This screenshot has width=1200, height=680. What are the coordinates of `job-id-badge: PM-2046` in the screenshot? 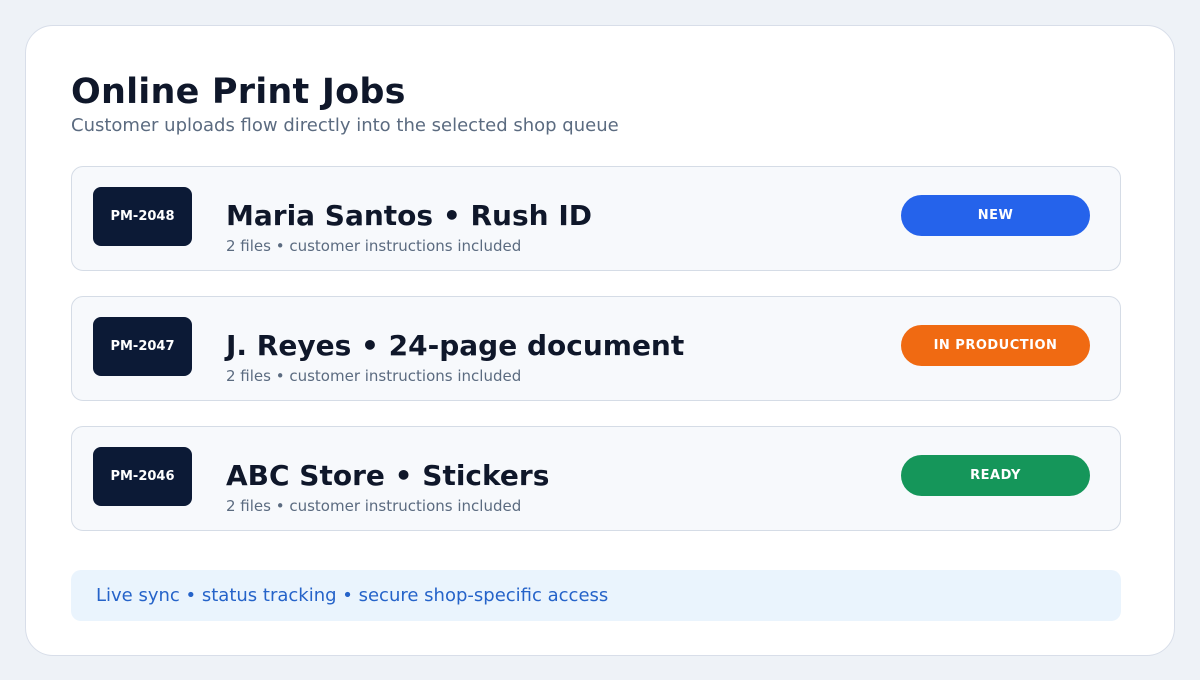 It's located at (142, 476).